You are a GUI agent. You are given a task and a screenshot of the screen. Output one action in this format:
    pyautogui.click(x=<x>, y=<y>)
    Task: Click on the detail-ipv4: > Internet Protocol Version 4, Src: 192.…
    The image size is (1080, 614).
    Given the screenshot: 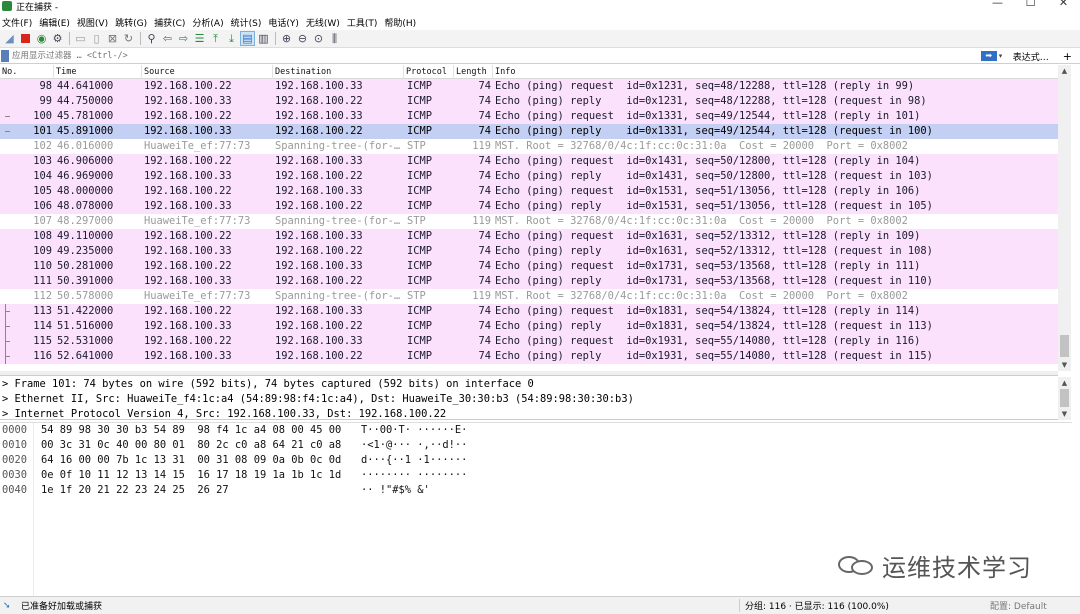 What is the action you would take?
    pyautogui.click(x=529, y=413)
    